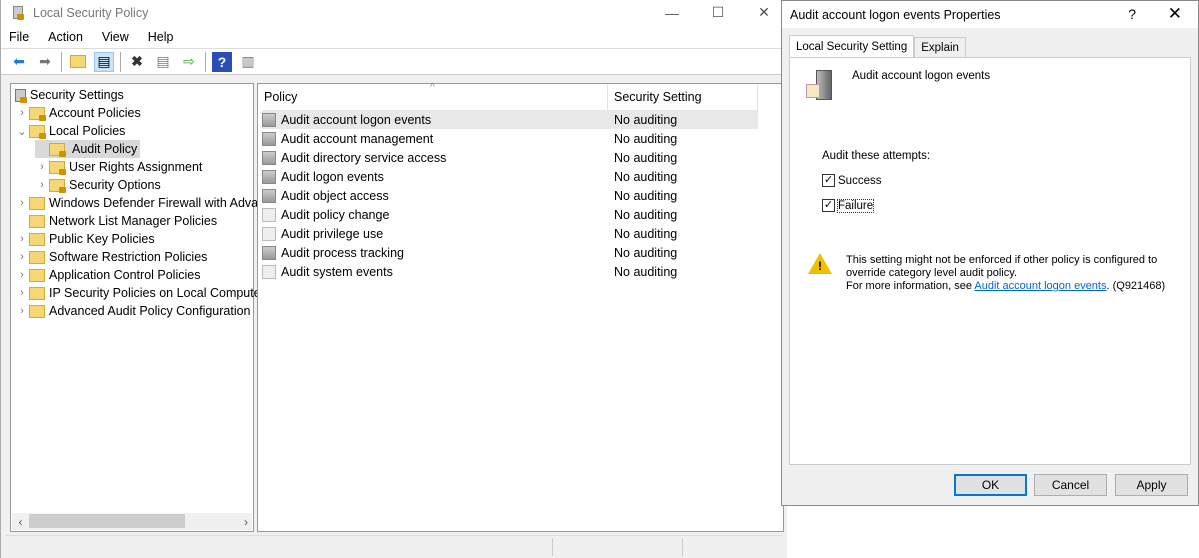  I want to click on column-header-policy: Policy ^, so click(433, 96).